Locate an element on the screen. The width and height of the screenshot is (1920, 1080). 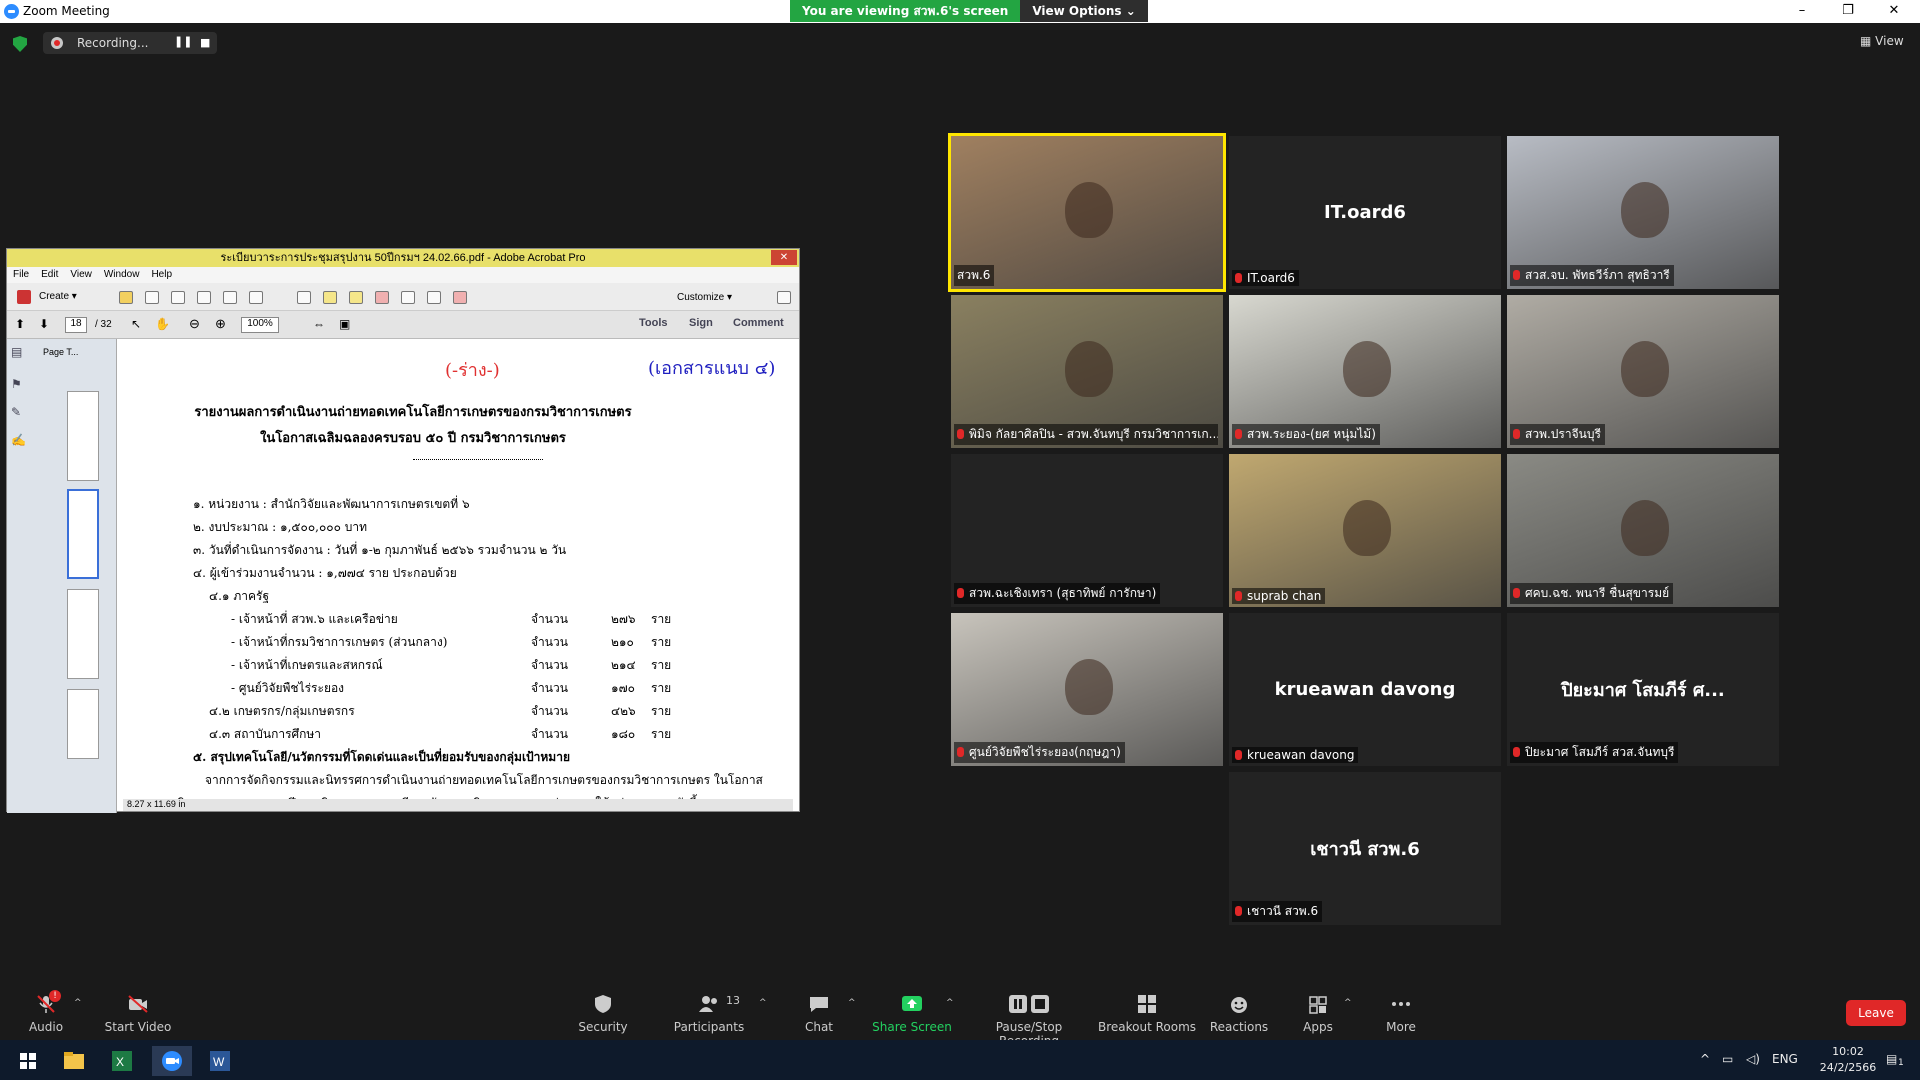
share-options-caret: ^ is located at coordinates (950, 1003).